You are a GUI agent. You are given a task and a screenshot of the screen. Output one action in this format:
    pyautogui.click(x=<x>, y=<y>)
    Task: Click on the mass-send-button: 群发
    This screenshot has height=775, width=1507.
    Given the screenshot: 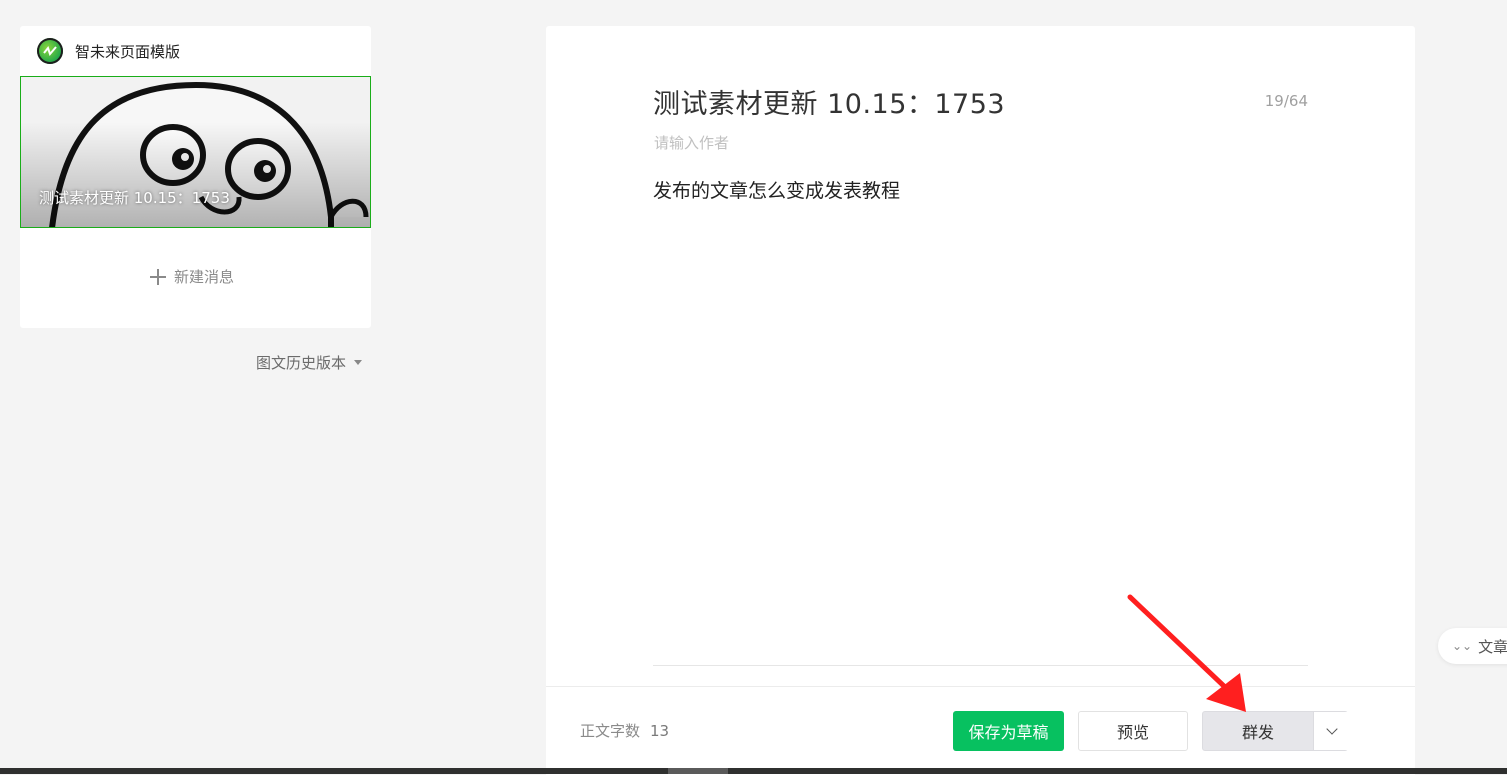 What is the action you would take?
    pyautogui.click(x=1275, y=731)
    